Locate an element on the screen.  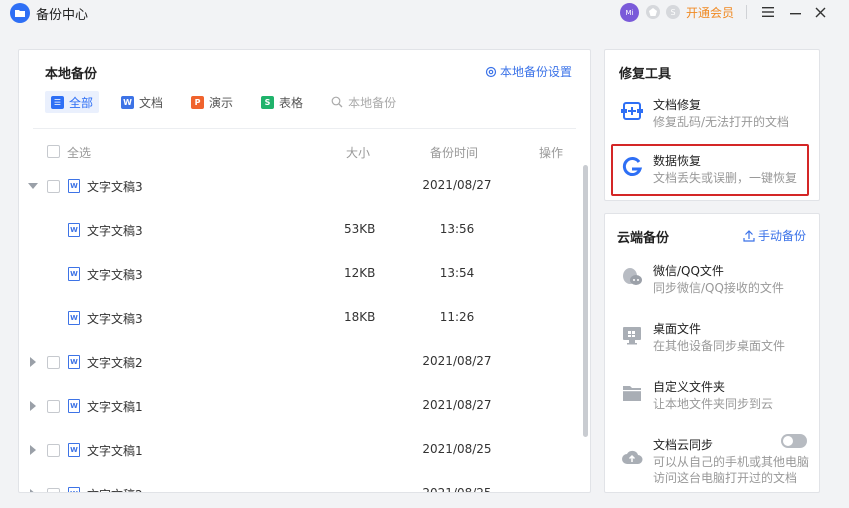
folder-icon is located at coordinates (632, 393).